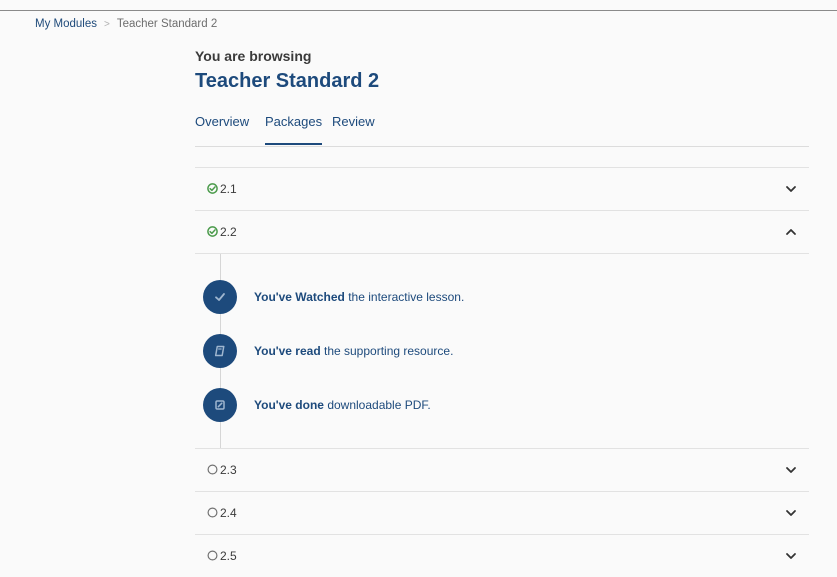  I want to click on package-number: 2.2, so click(228, 232).